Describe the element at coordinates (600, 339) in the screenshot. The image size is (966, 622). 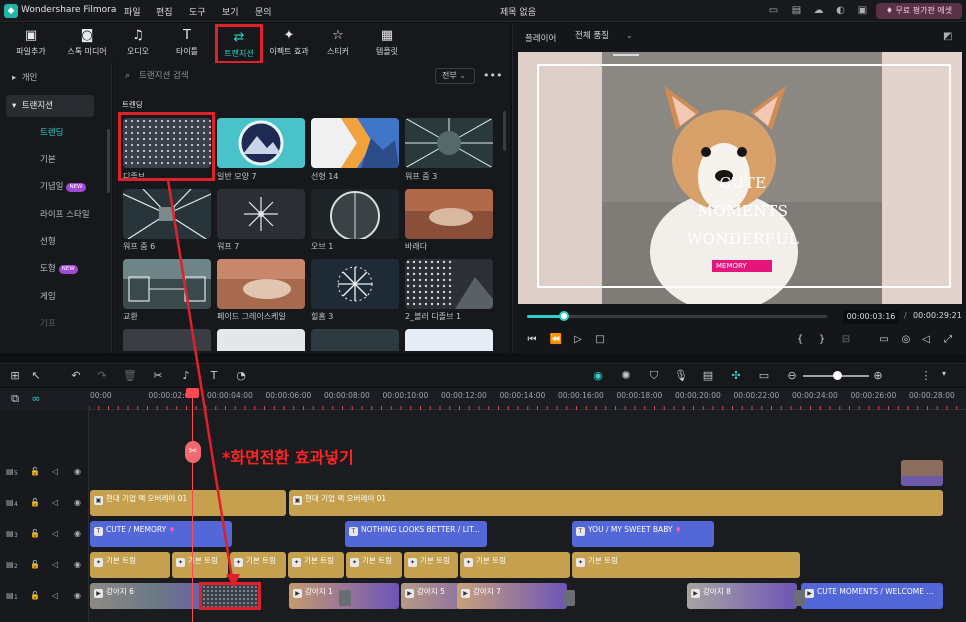
I see `stop-icon: □` at that location.